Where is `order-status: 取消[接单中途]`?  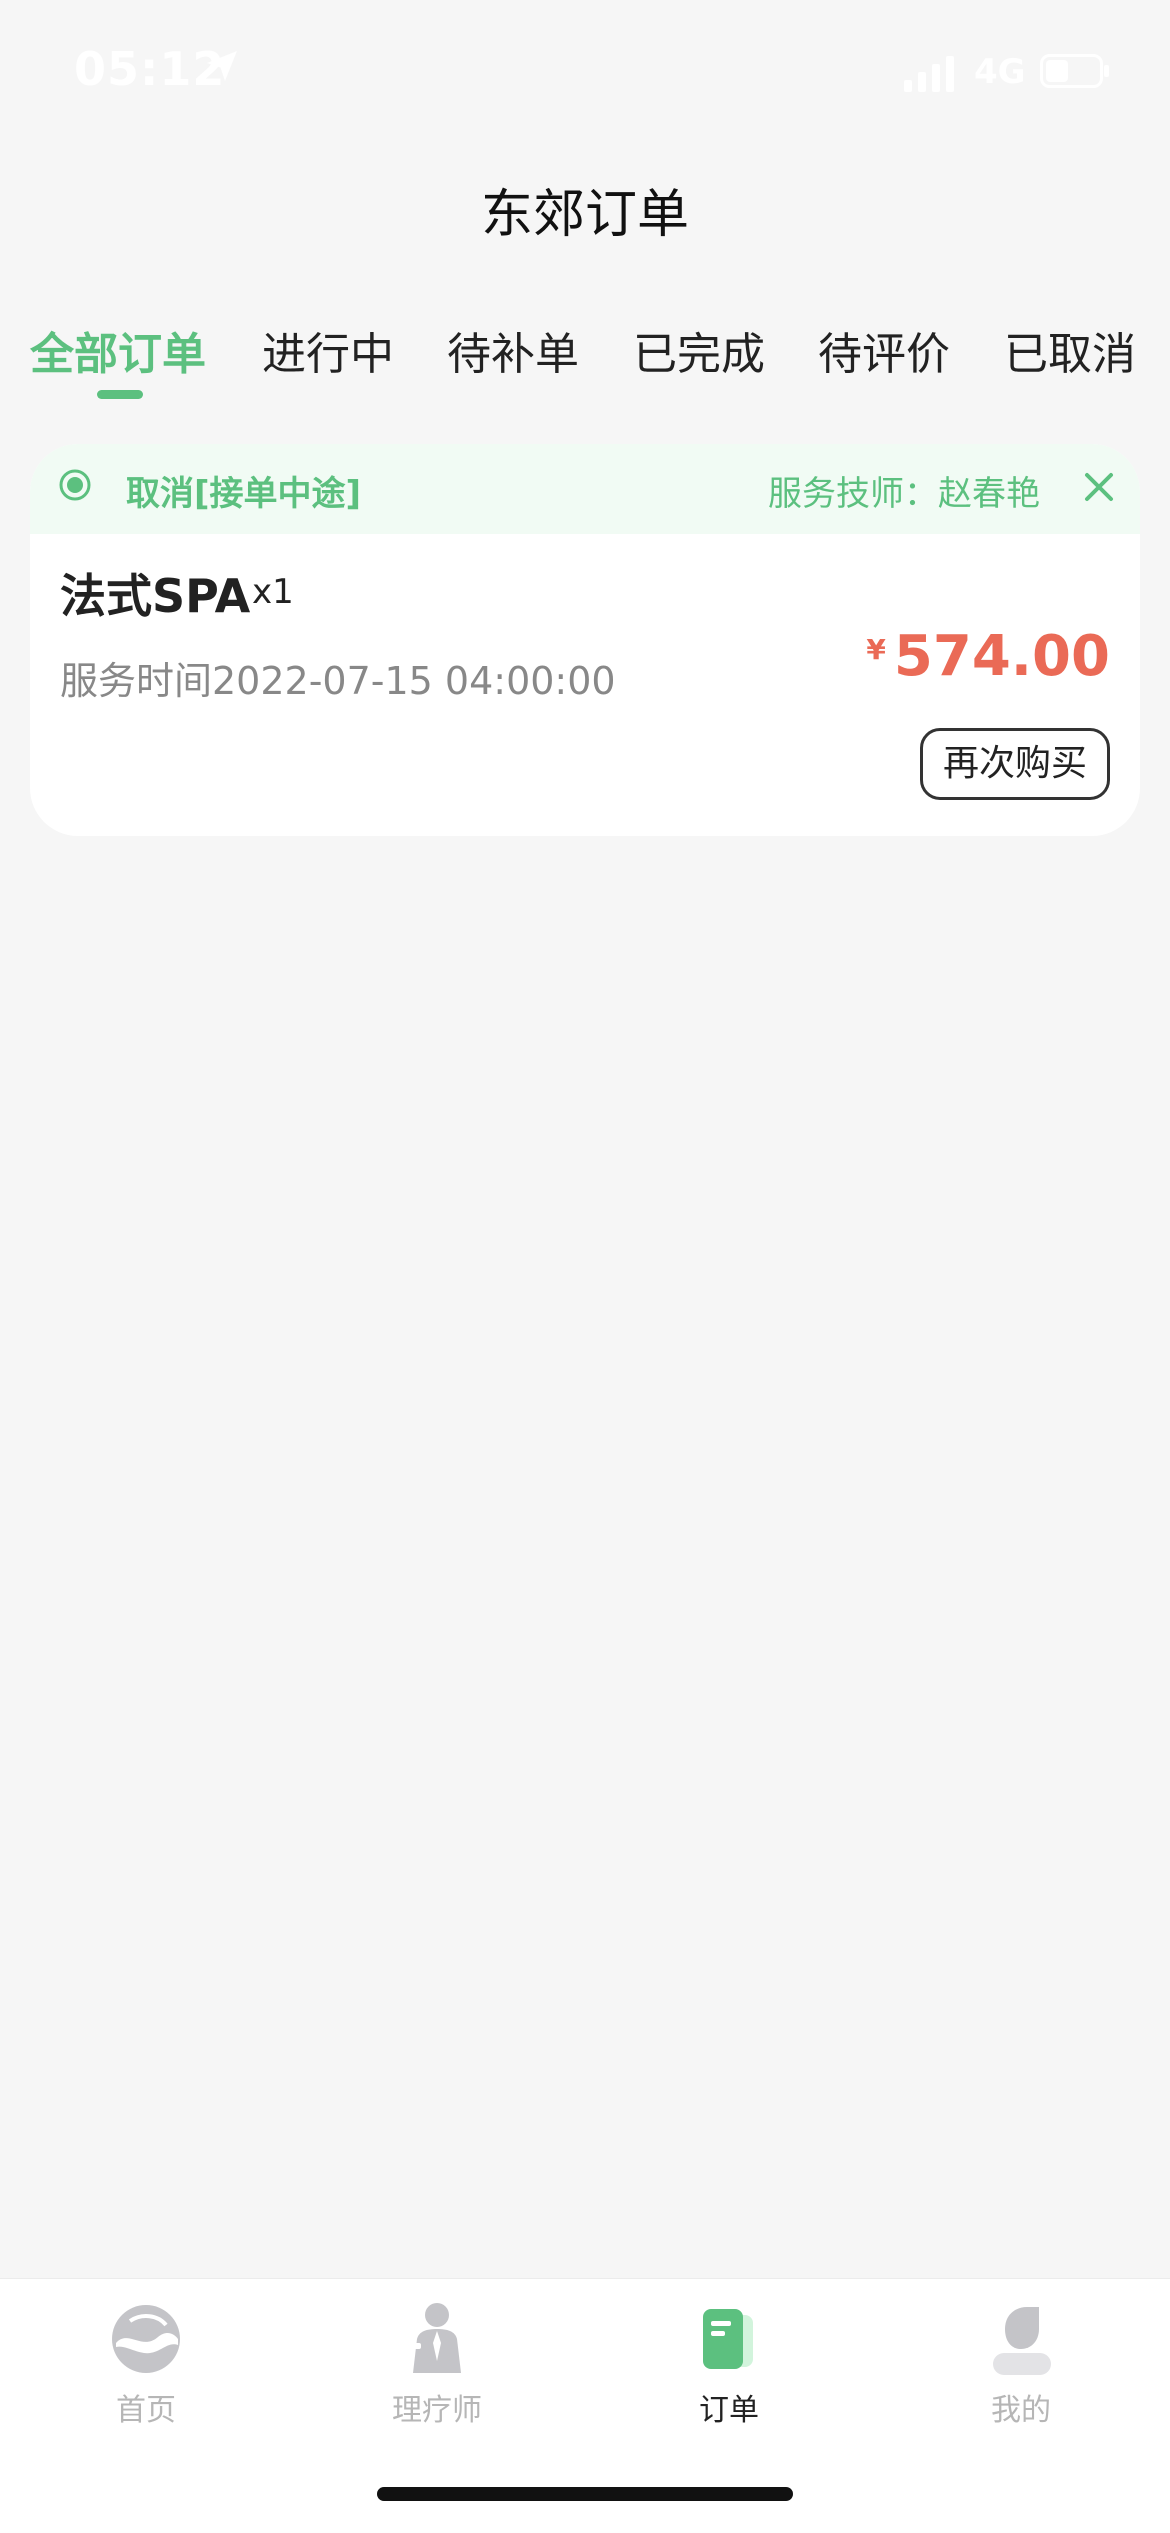 order-status: 取消[接单中途] is located at coordinates (244, 494).